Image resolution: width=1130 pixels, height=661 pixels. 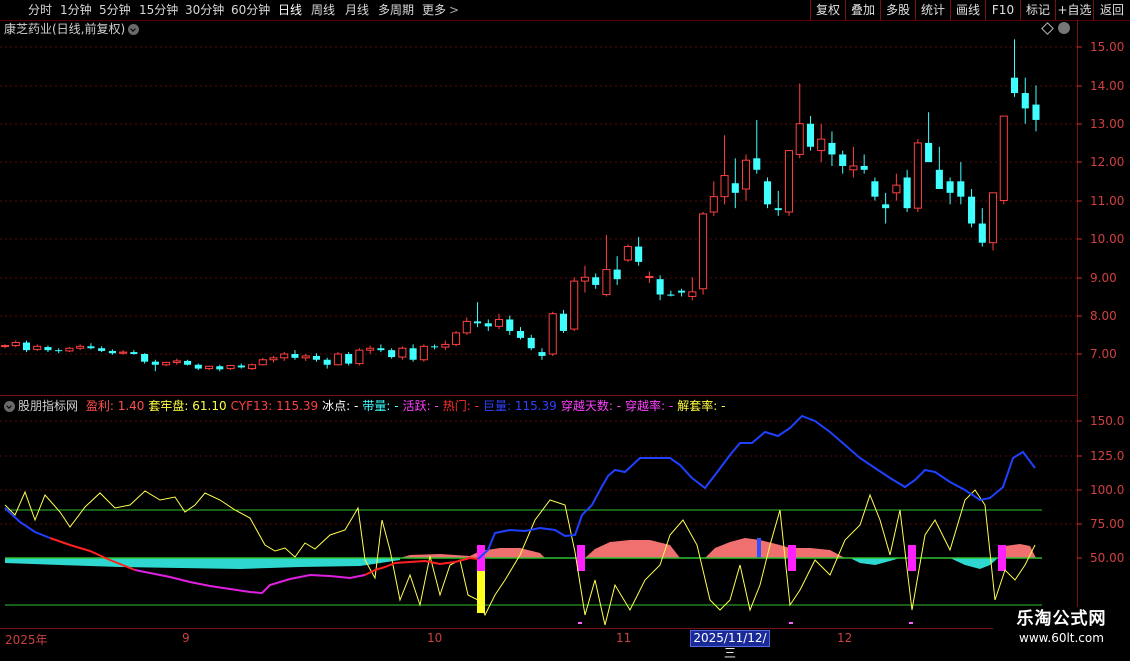 I want to click on indicator-field: 解套率: -, so click(x=701, y=406).